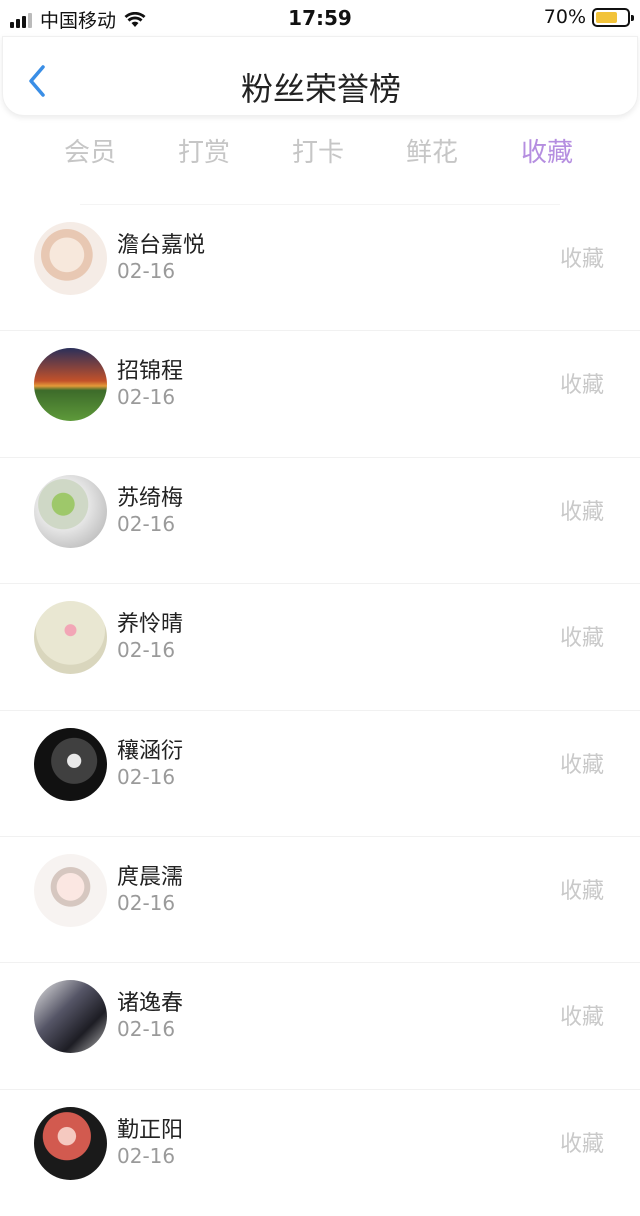 This screenshot has height=1216, width=640. Describe the element at coordinates (320, 89) in the screenshot. I see `page-title: 粉丝荣誉榜` at that location.